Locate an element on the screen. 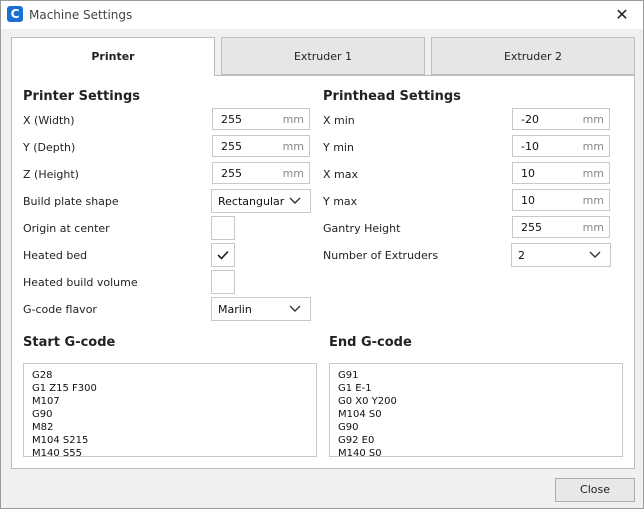 Image resolution: width=644 pixels, height=509 pixels. gantry-height-label: Gantry Height is located at coordinates (362, 228).